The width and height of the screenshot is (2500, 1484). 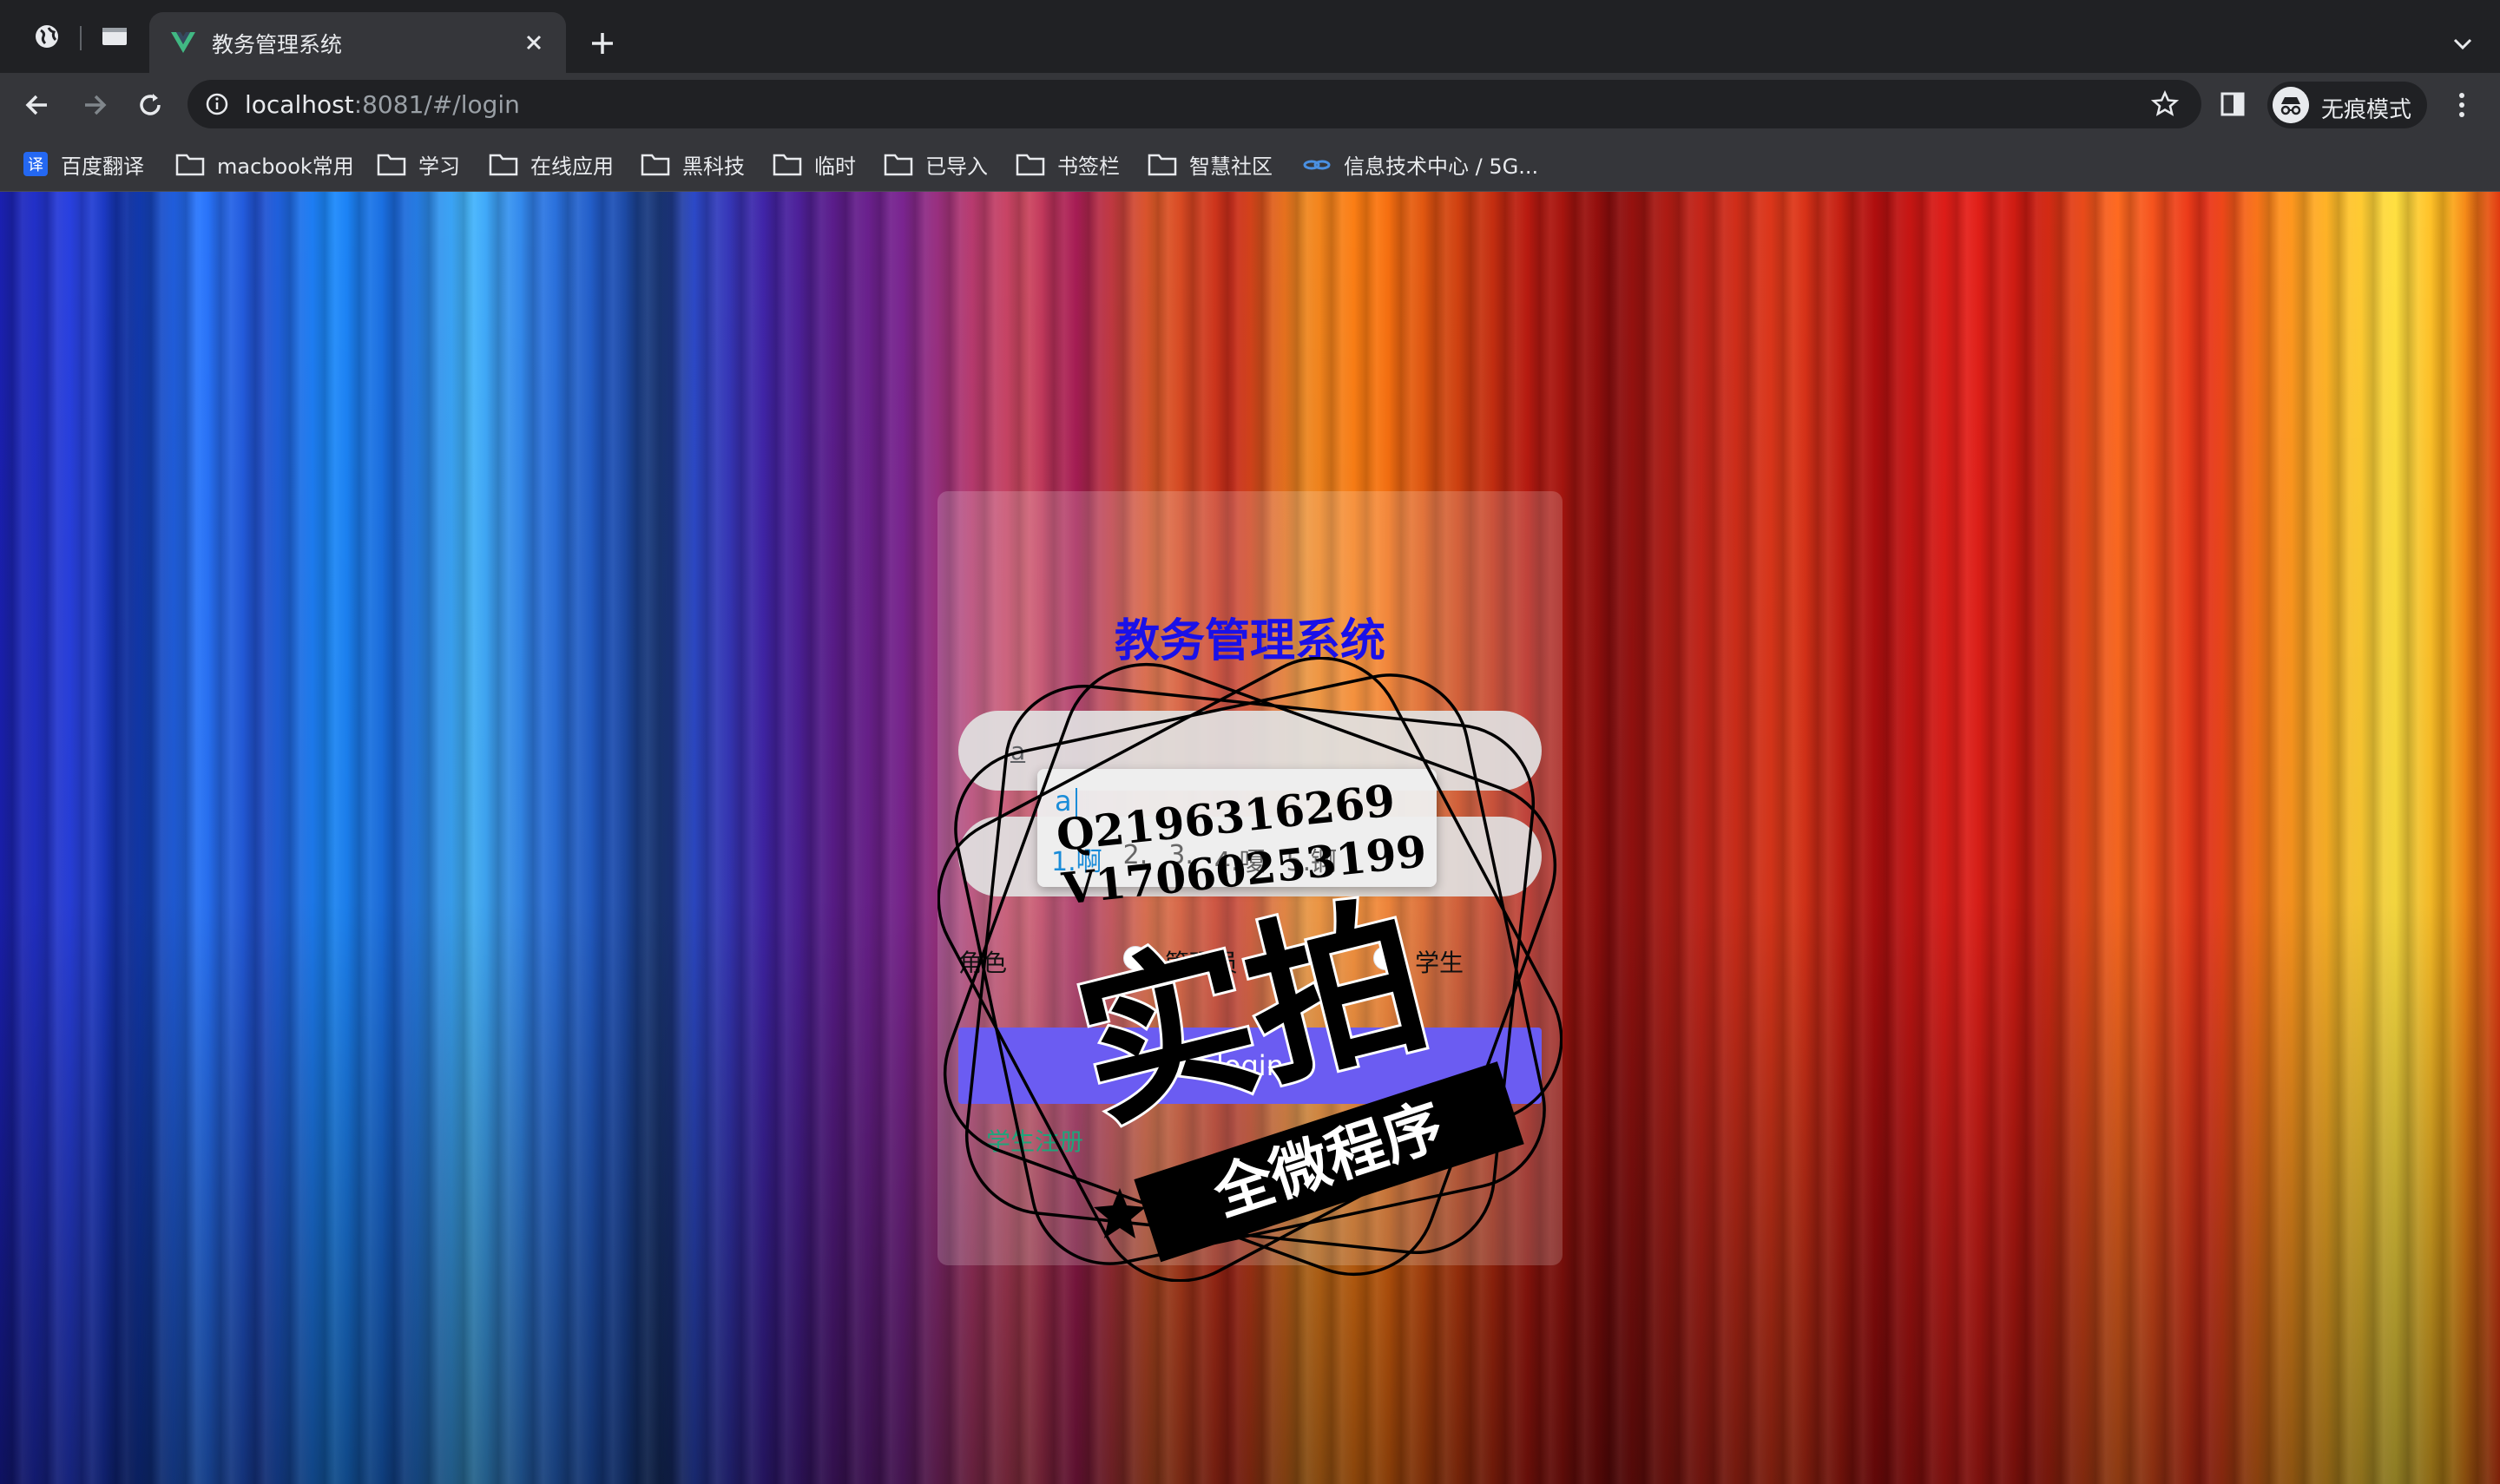 What do you see at coordinates (382, 105) in the screenshot?
I see `url-text: localhost:8081/#/login` at bounding box center [382, 105].